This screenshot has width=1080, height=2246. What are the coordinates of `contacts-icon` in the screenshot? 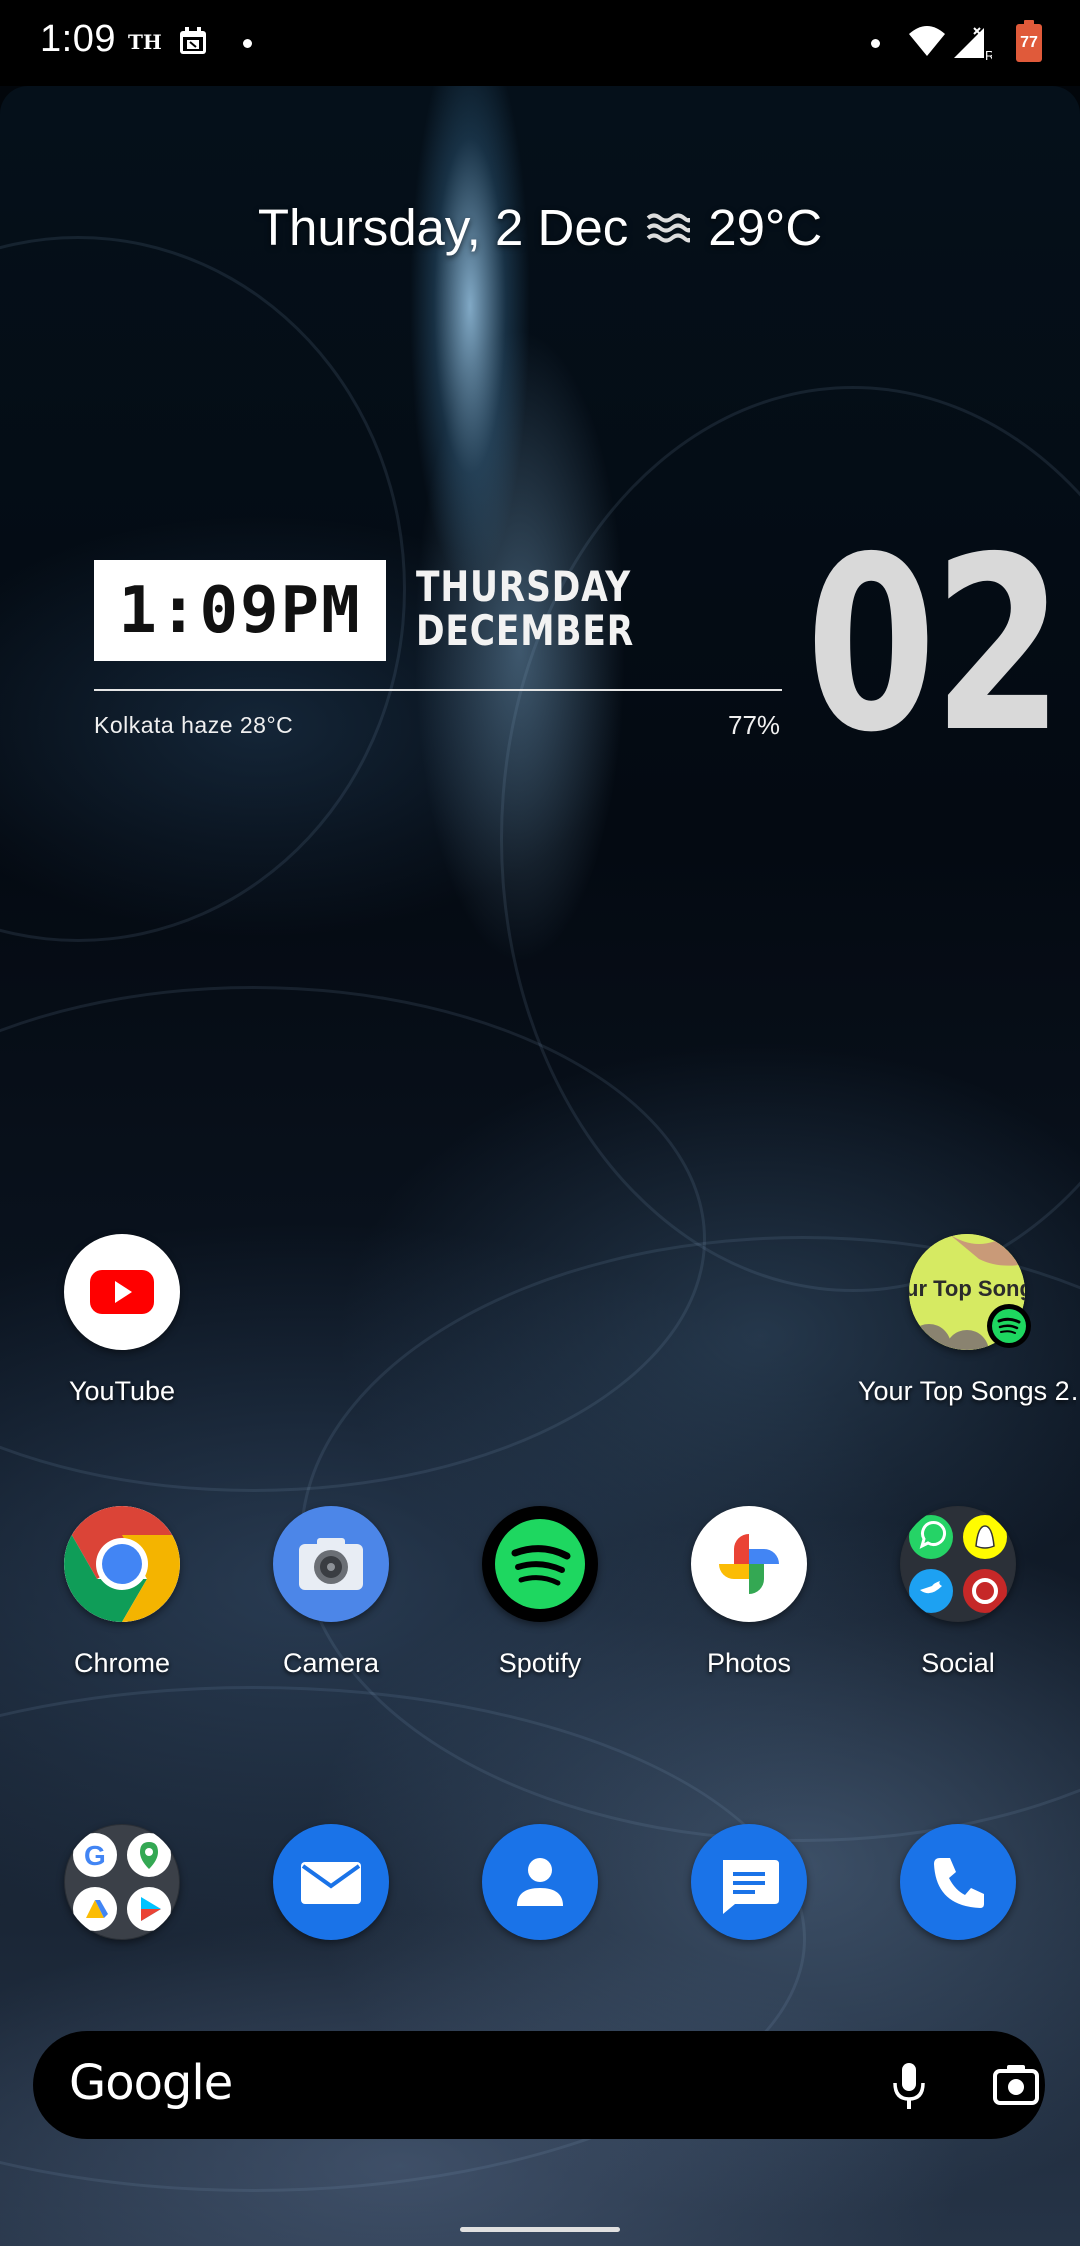 It's located at (540, 1882).